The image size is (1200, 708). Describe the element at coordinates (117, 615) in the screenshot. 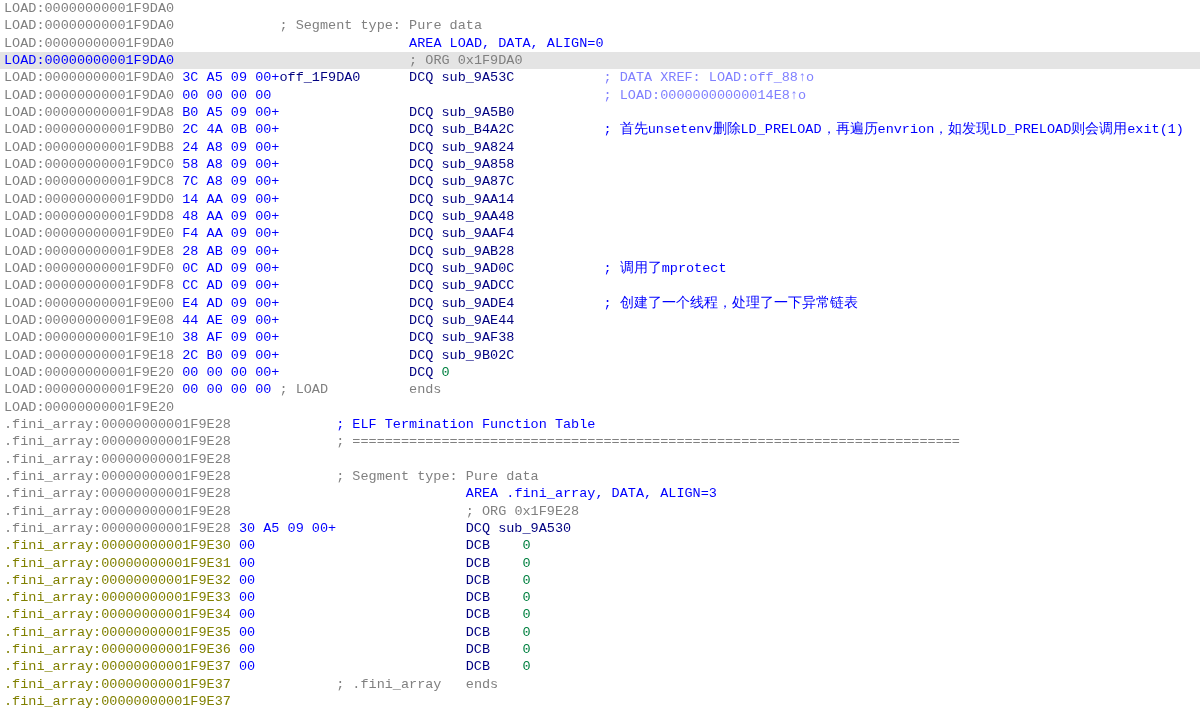

I see `address-text: .fini_array:00000000001F9E34` at that location.